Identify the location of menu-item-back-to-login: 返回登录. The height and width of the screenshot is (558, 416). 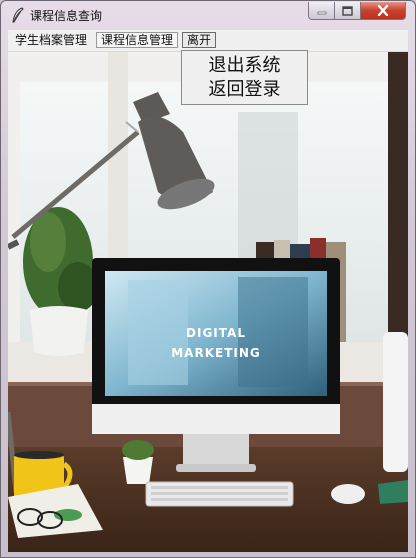
(244, 90).